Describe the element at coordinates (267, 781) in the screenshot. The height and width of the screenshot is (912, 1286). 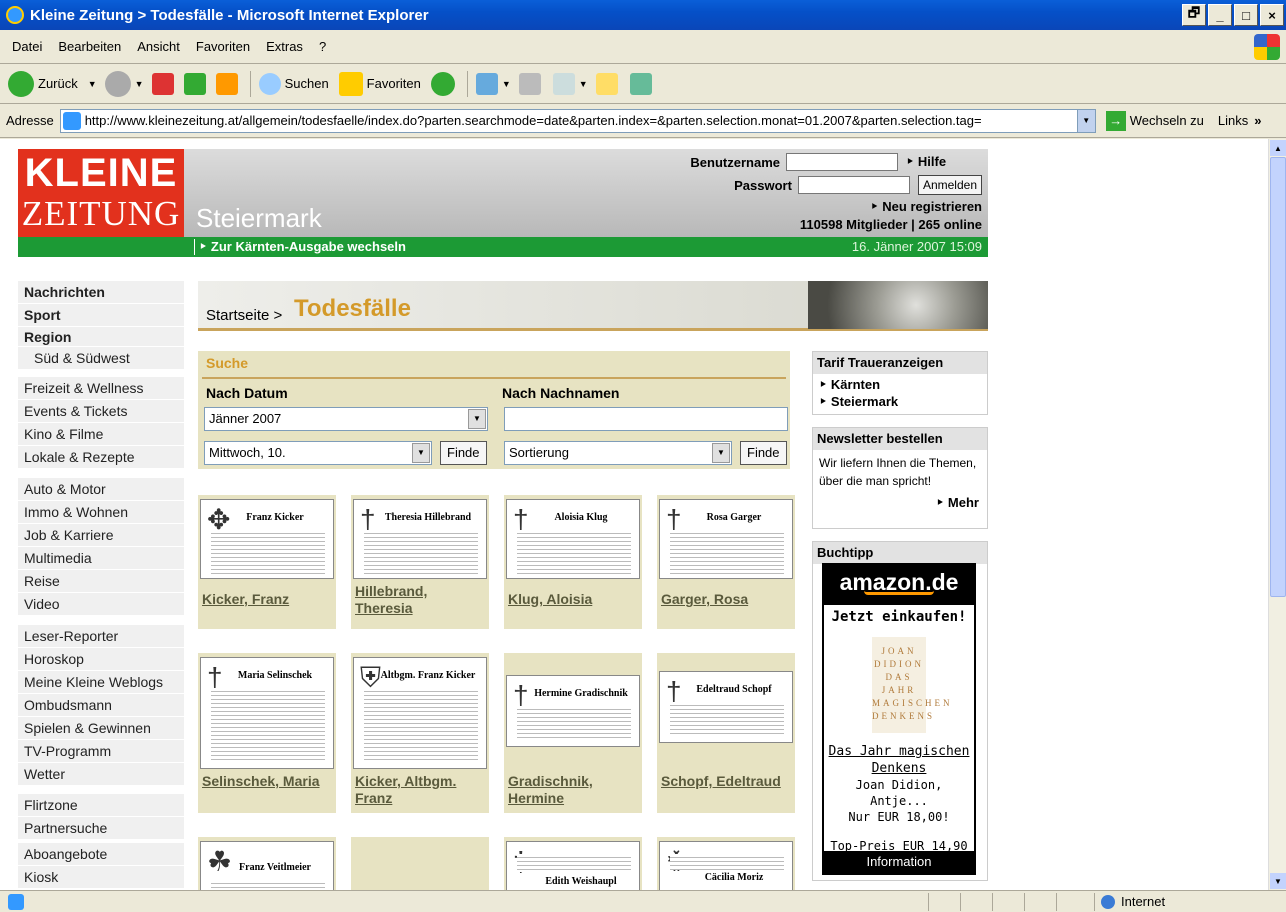
I see `obituary-name-link: Selinschek, Maria` at that location.